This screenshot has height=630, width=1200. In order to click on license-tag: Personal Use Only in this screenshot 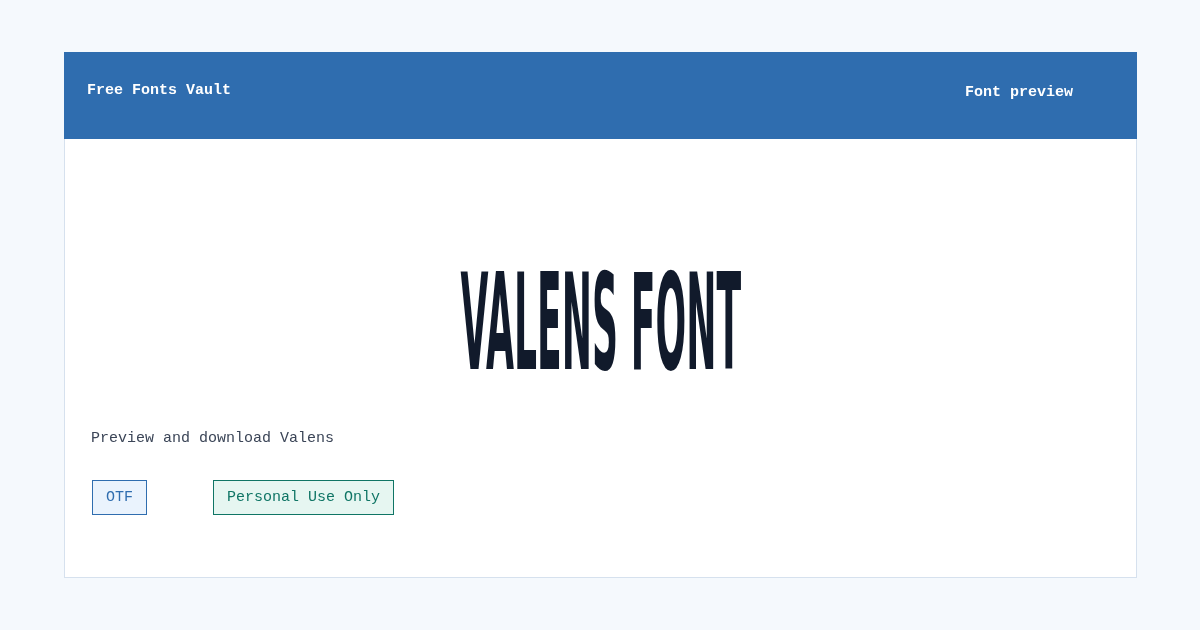, I will do `click(304, 497)`.